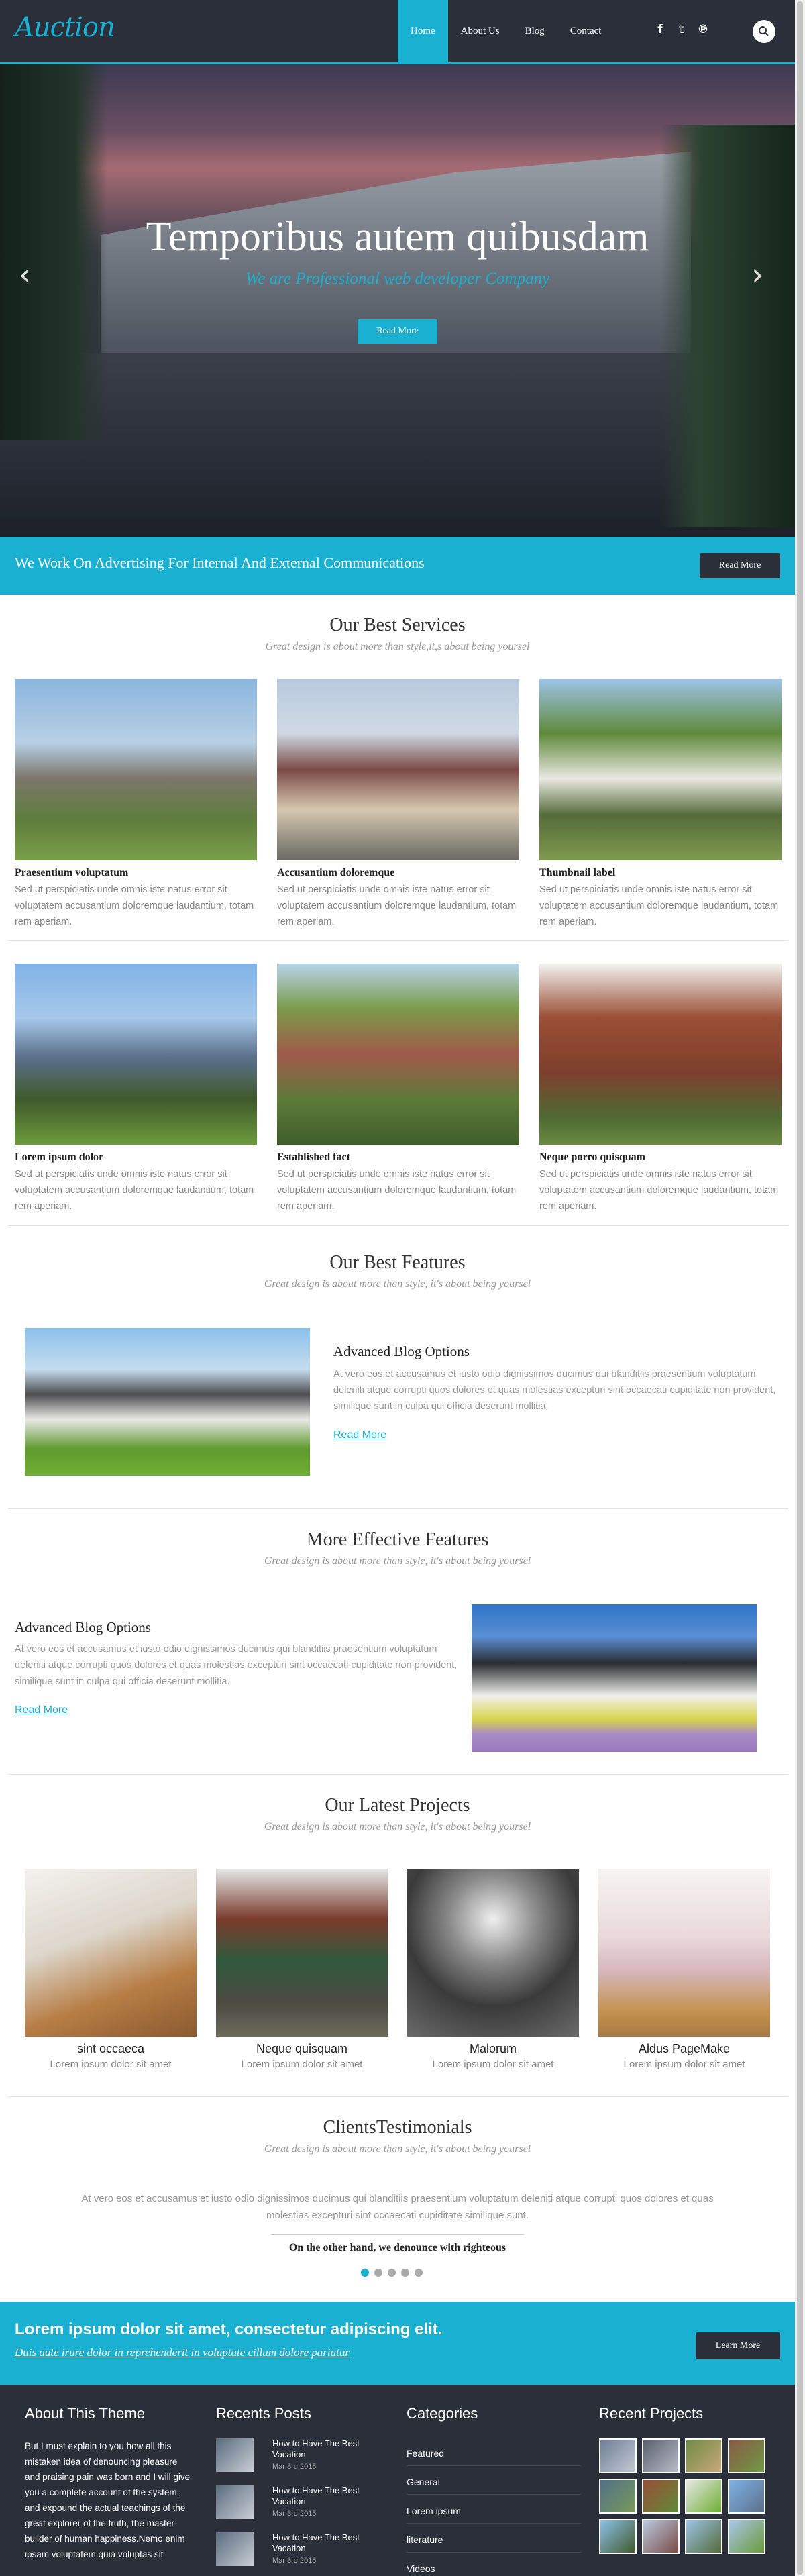 The height and width of the screenshot is (2576, 805). I want to click on footer-projects-title: Recent Projects, so click(651, 2413).